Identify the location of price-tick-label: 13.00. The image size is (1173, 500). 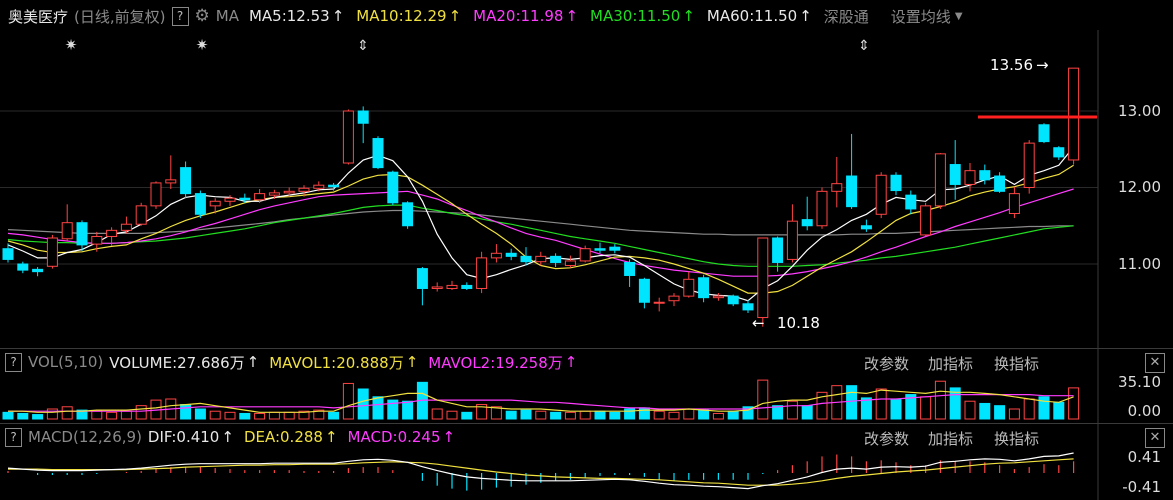
(1139, 111).